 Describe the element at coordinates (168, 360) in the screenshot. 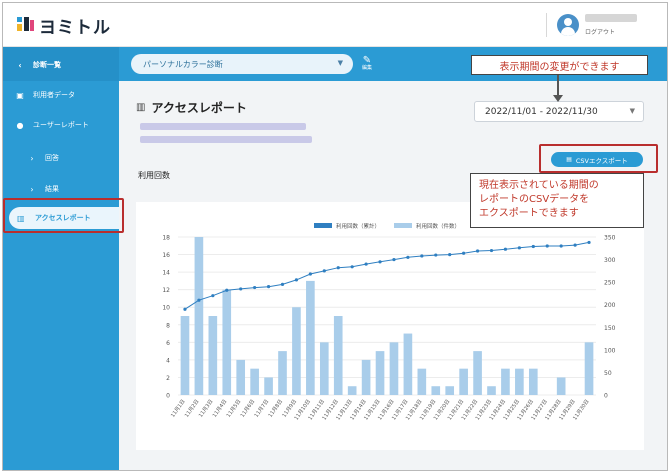

I see `y-left-tick-label: 4` at that location.